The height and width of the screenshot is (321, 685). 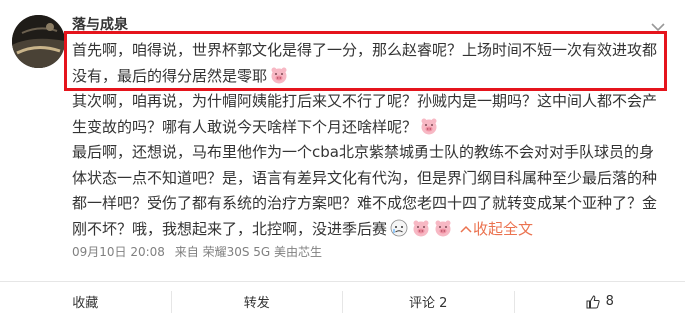 I want to click on post-date: 09月10日 20:08, so click(x=118, y=252).